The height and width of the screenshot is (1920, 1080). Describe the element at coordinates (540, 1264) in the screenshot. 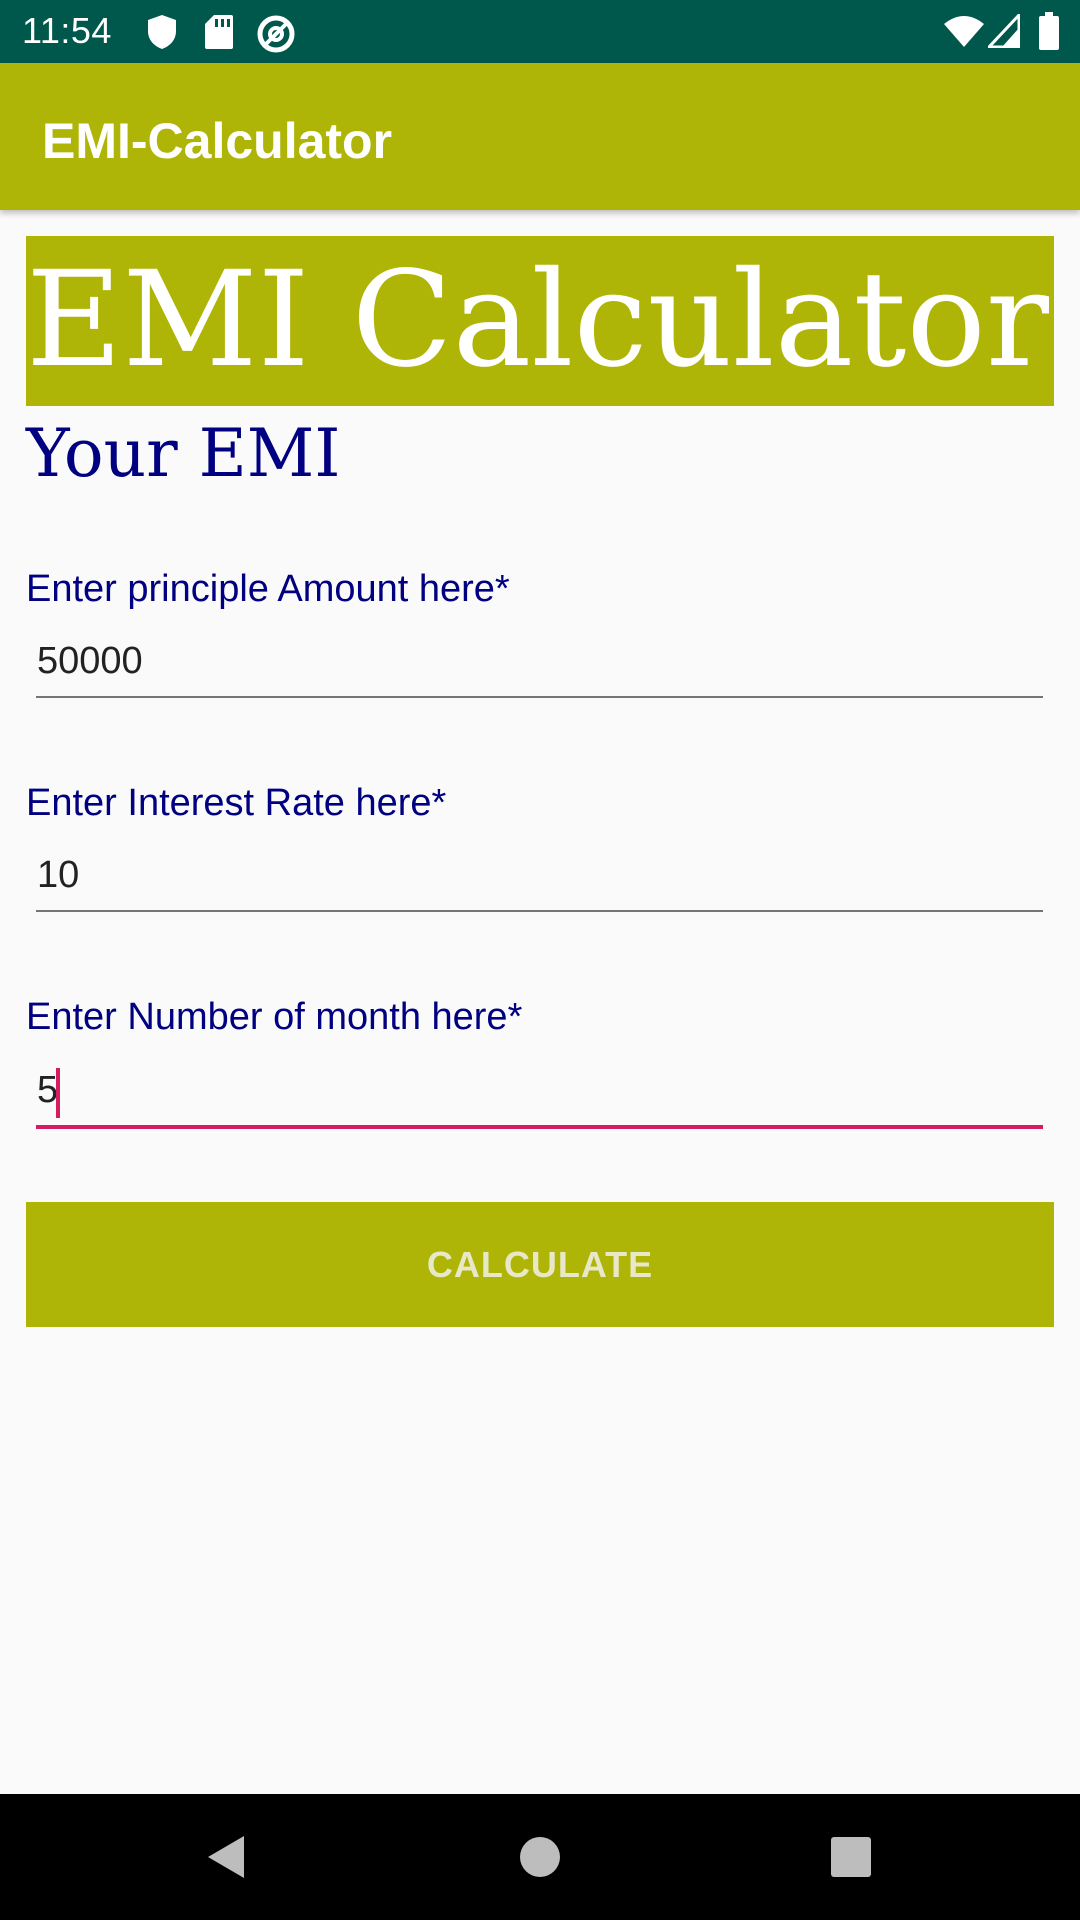

I see `calculate-button: CALCULATE` at that location.